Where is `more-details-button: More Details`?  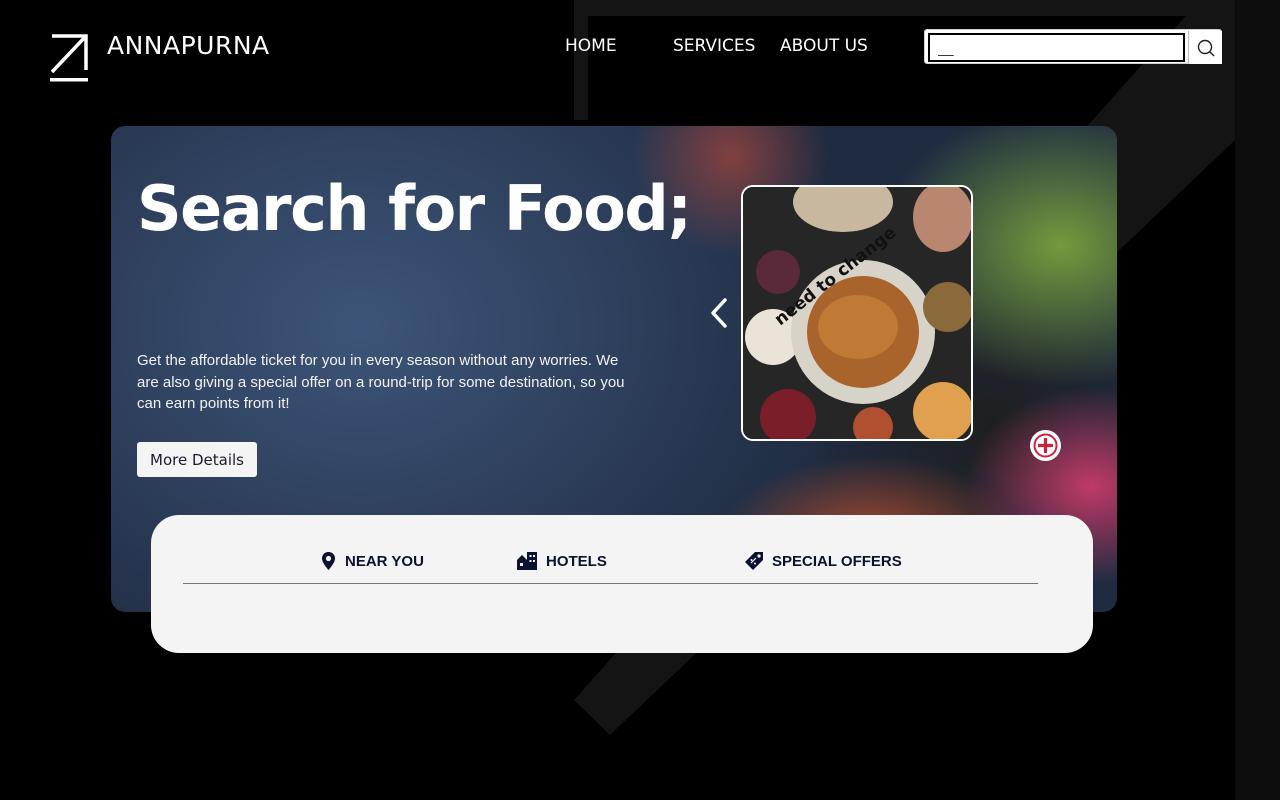 more-details-button: More Details is located at coordinates (197, 459).